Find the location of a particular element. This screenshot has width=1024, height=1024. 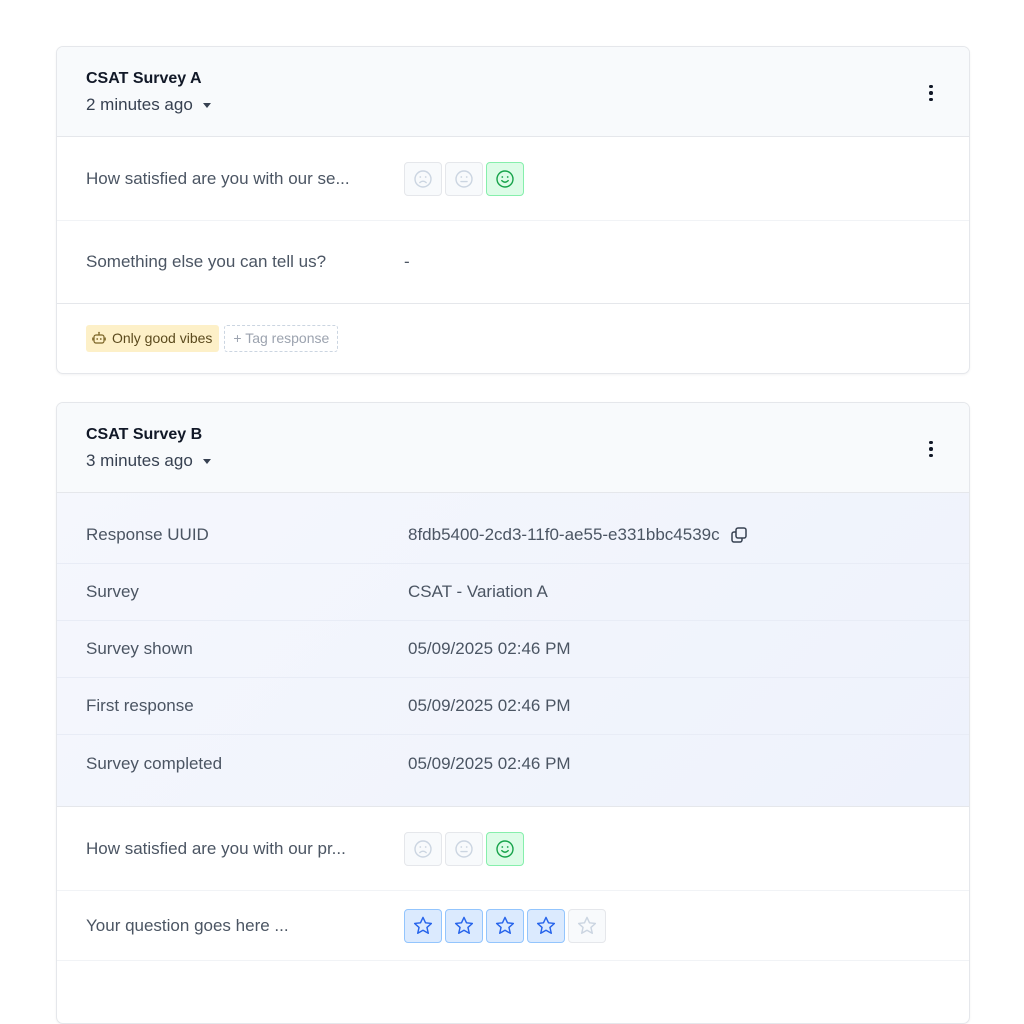

tag-row: Only good vibes + Tag response is located at coordinates (513, 337).